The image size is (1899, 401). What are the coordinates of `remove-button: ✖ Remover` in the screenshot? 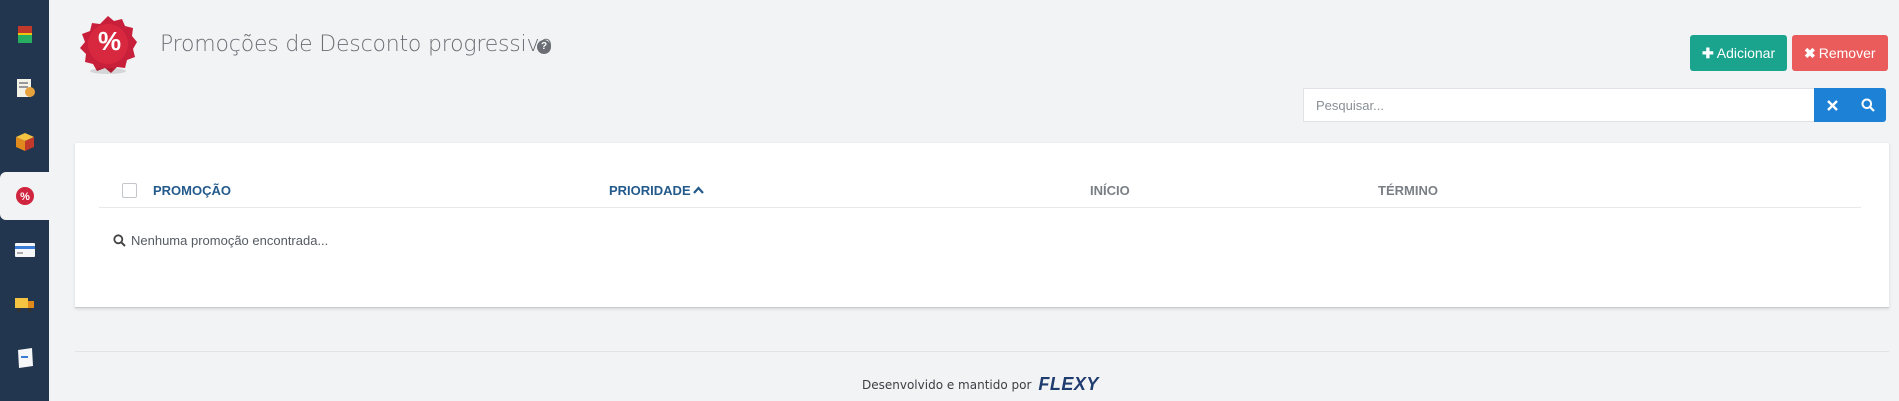 It's located at (1840, 53).